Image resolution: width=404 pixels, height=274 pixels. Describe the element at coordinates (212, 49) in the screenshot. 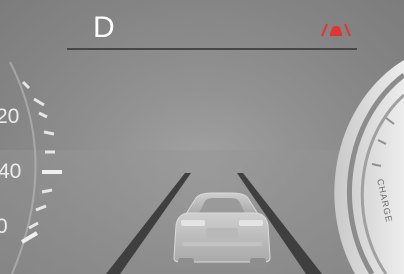

I see `top-divider` at that location.